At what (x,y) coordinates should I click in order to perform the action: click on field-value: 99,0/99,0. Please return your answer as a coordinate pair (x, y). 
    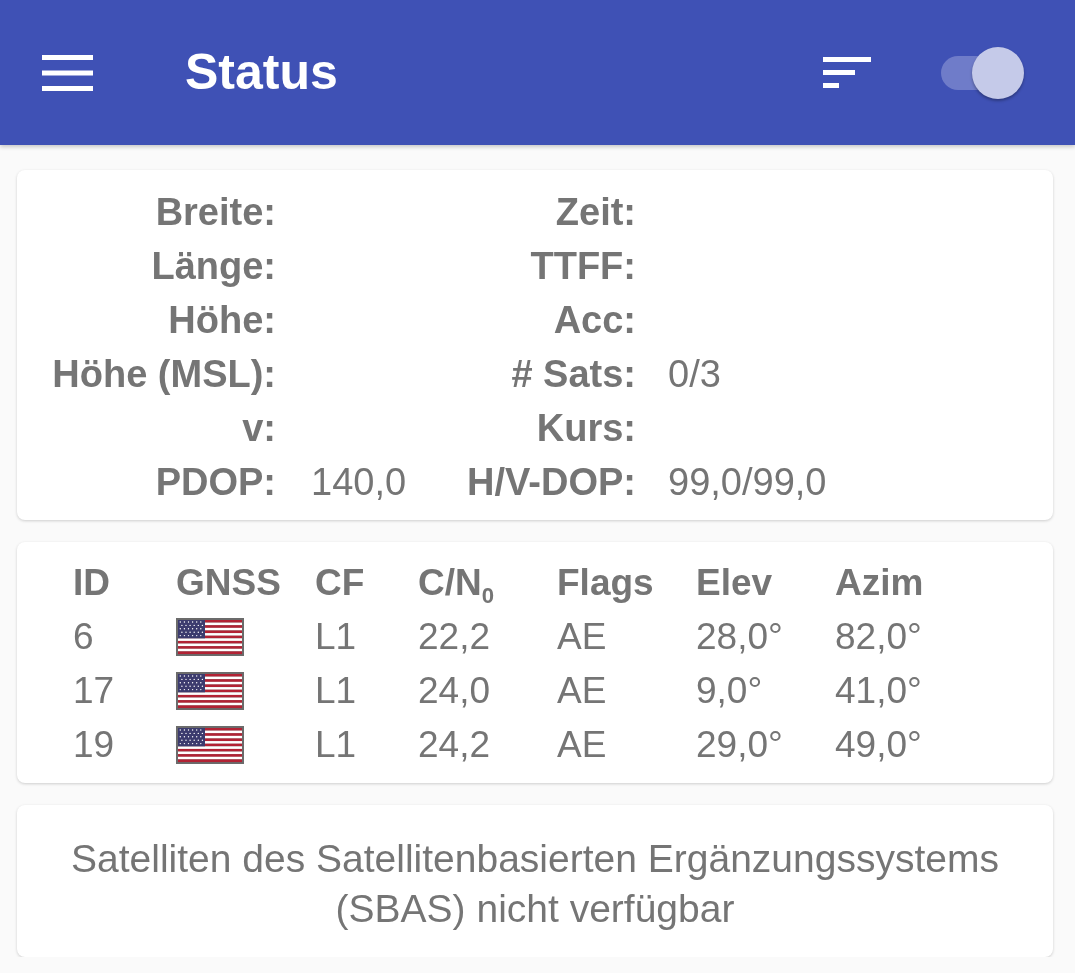
    Looking at the image, I should click on (747, 482).